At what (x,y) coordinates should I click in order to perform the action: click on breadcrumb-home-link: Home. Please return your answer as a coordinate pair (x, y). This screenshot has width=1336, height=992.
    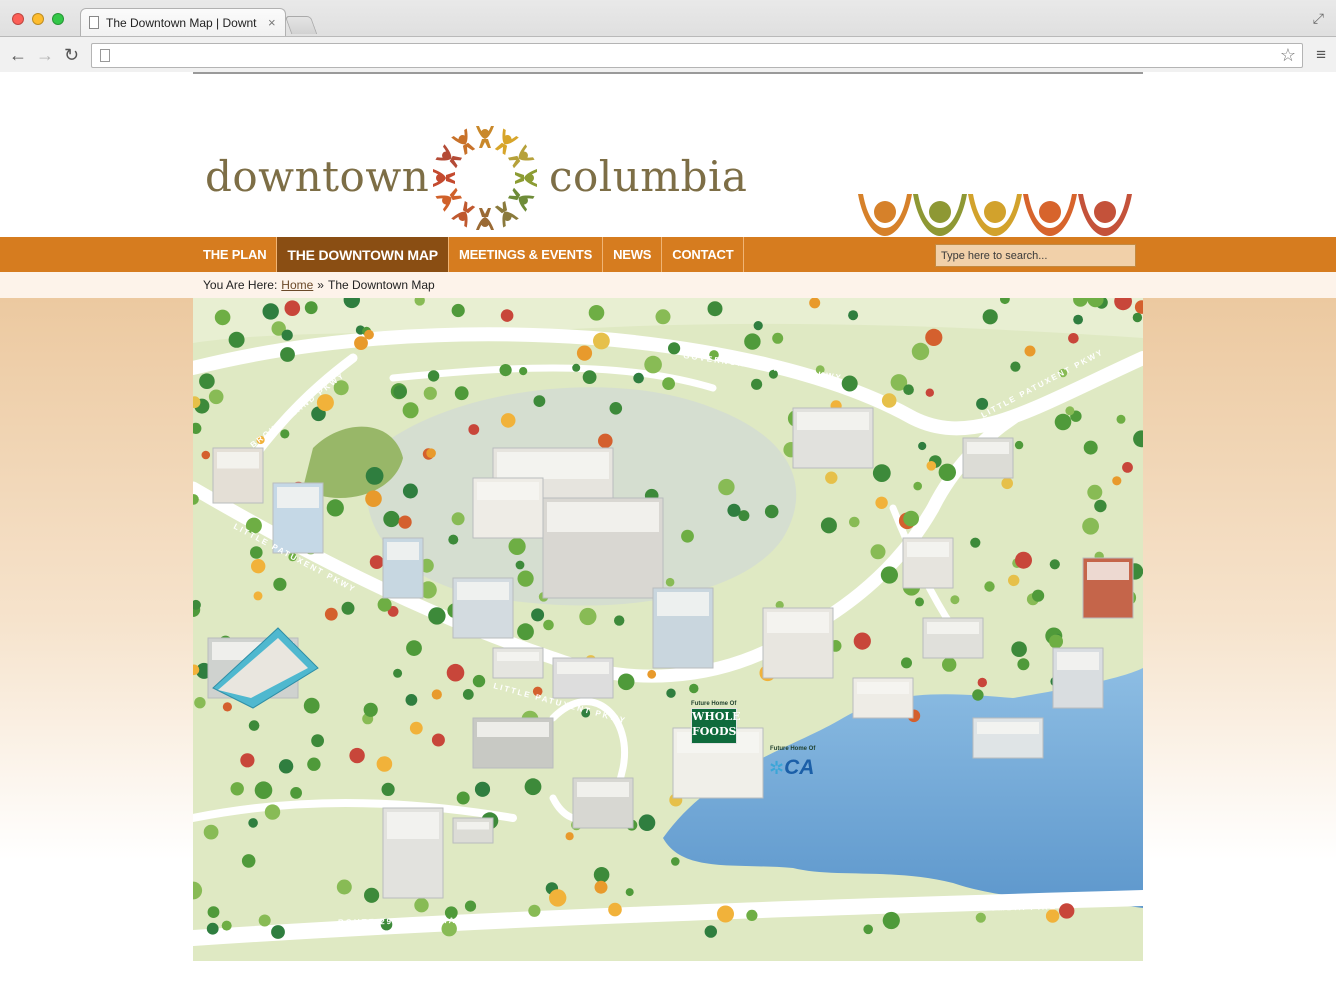
    Looking at the image, I should click on (297, 285).